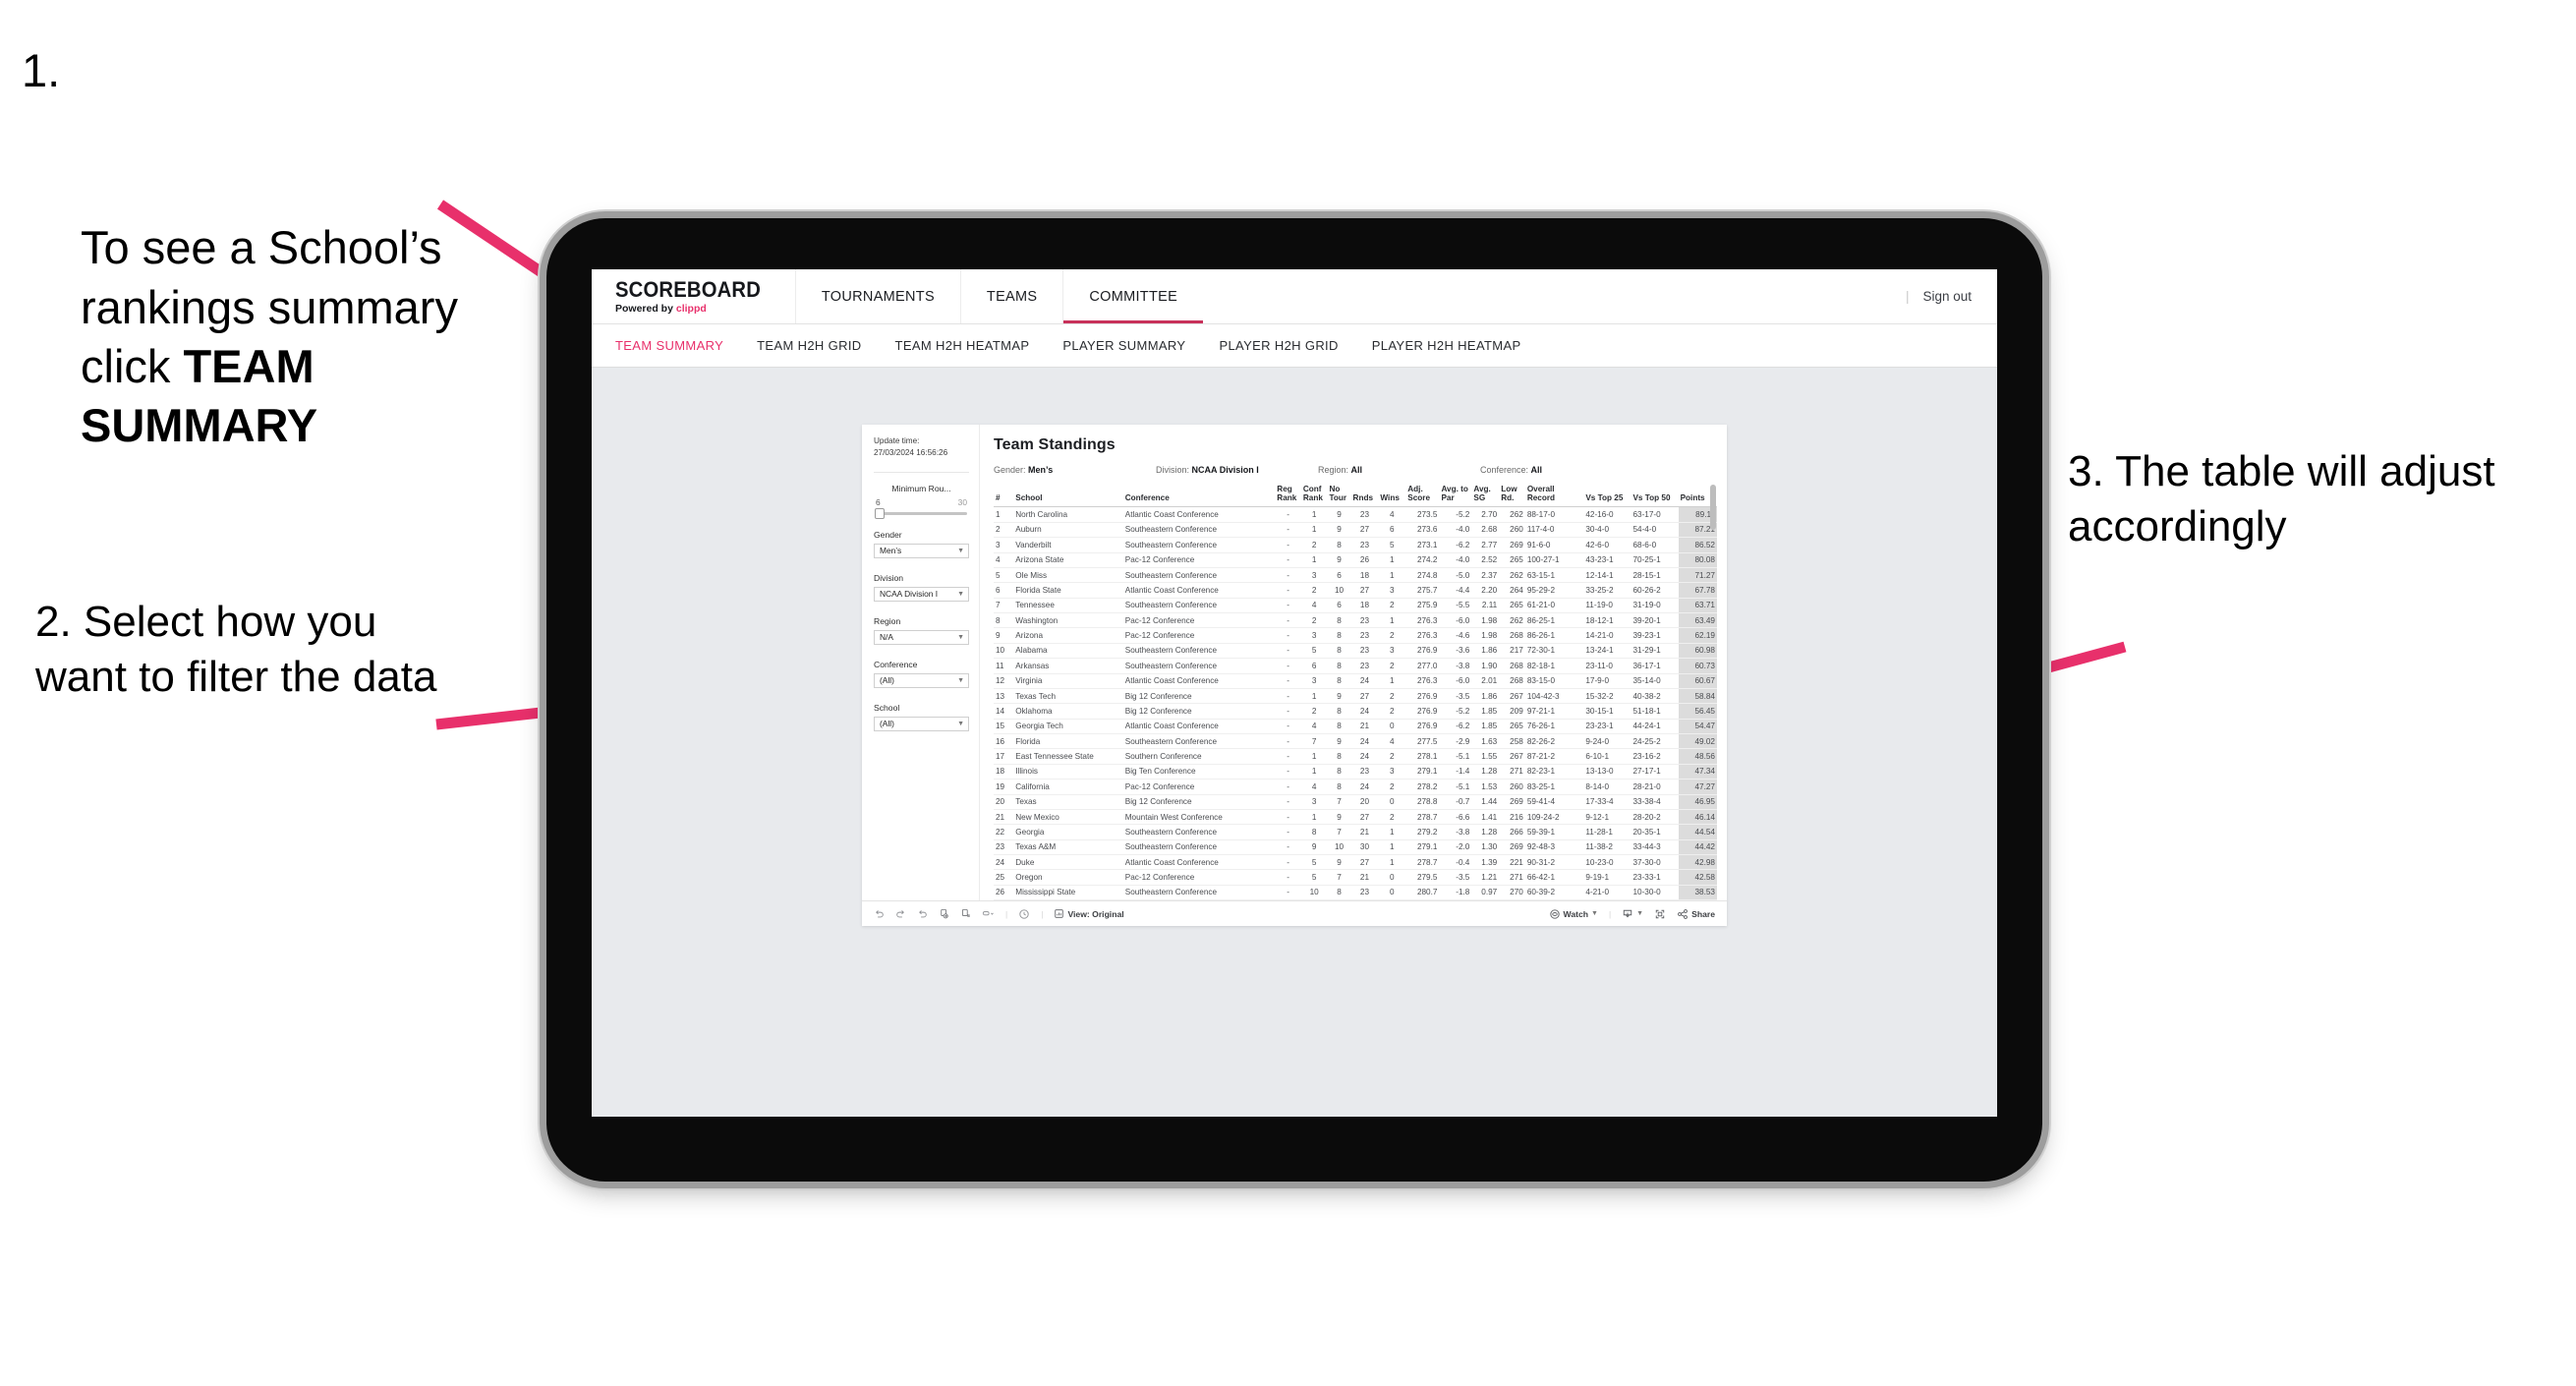 This screenshot has width=2576, height=1386. Describe the element at coordinates (1422, 652) in the screenshot. I see `table-cell: 276.9` at that location.